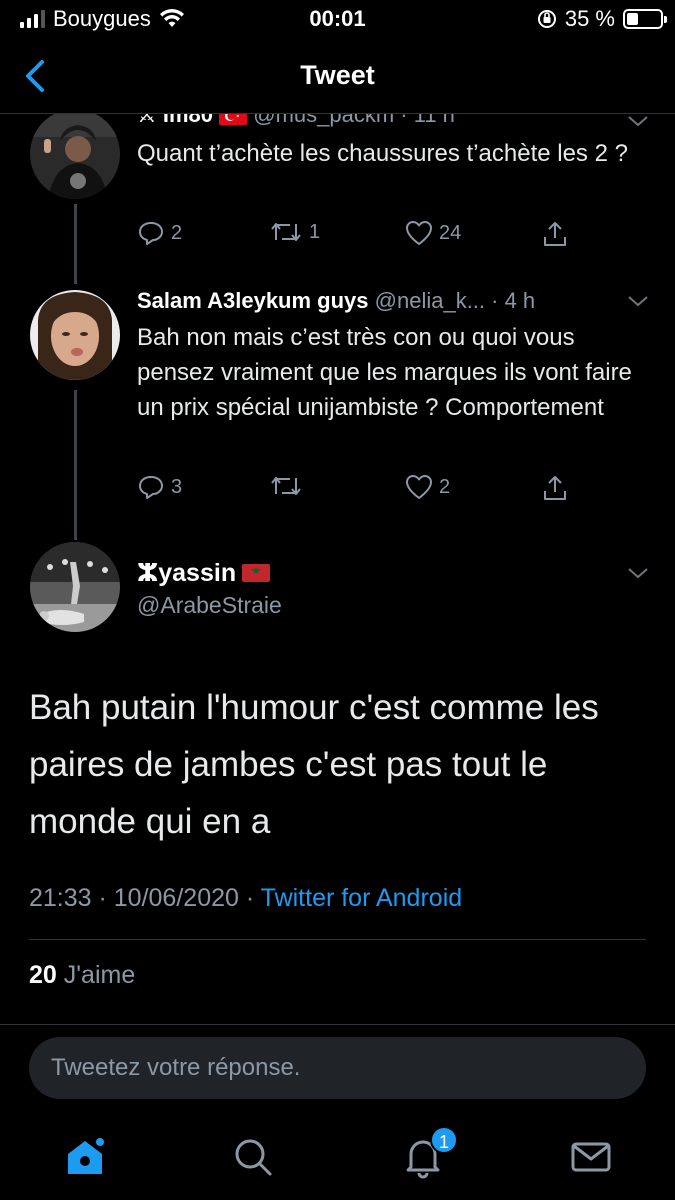  What do you see at coordinates (361, 898) in the screenshot?
I see `tweet-source-link: Twitter for Android` at bounding box center [361, 898].